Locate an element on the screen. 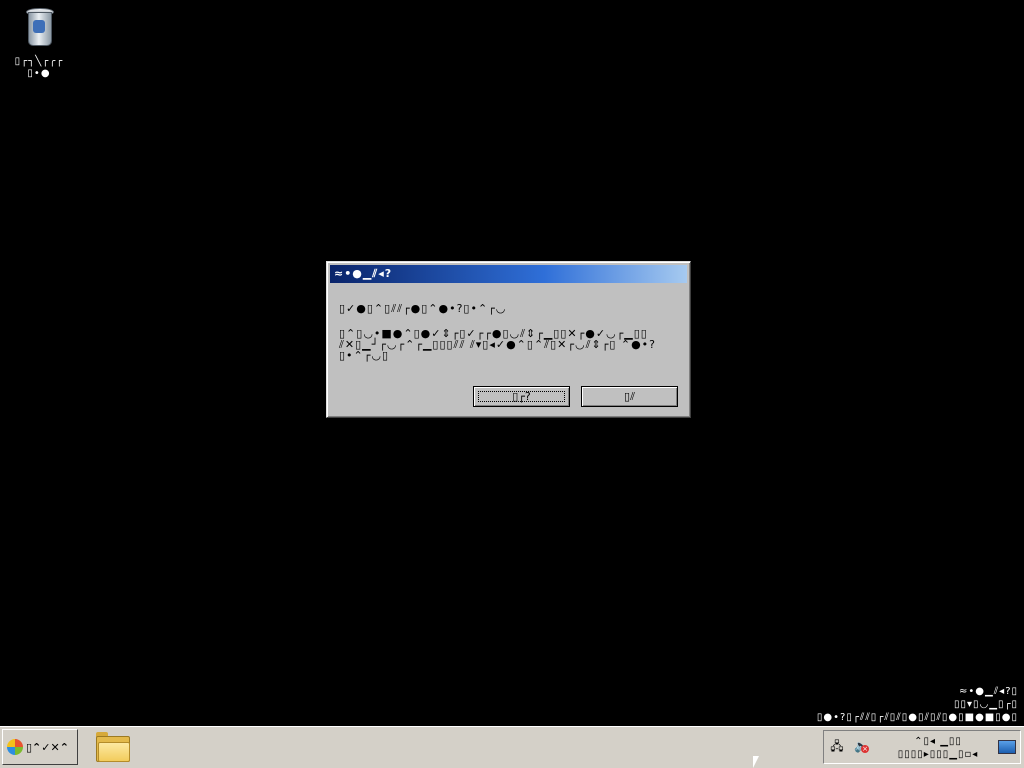 The width and height of the screenshot is (1024, 768). recycle-bin-label: ▯┌┐╲┌╭┌ ▯•● is located at coordinates (39, 67).